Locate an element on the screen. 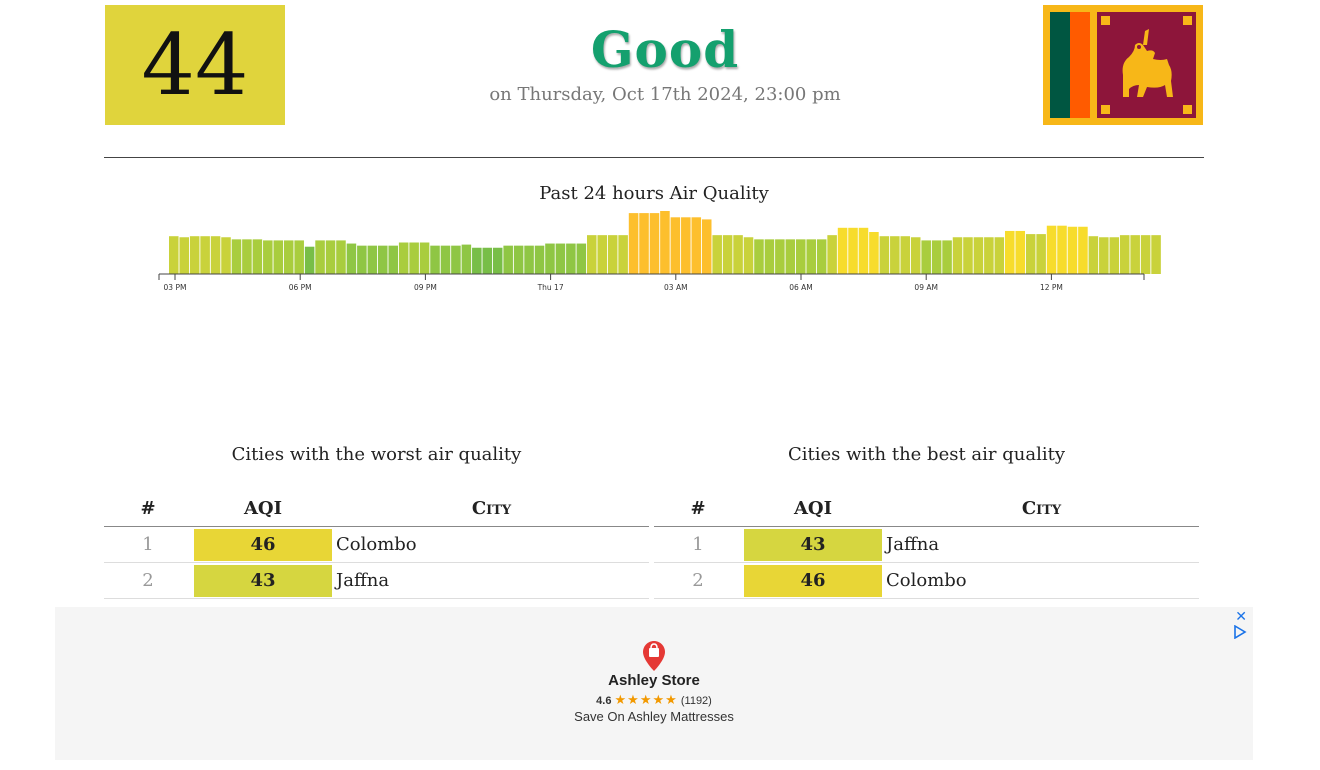 This screenshot has height=770, width=1320. ad-tagline: Save On Ashley Mattresses is located at coordinates (654, 716).